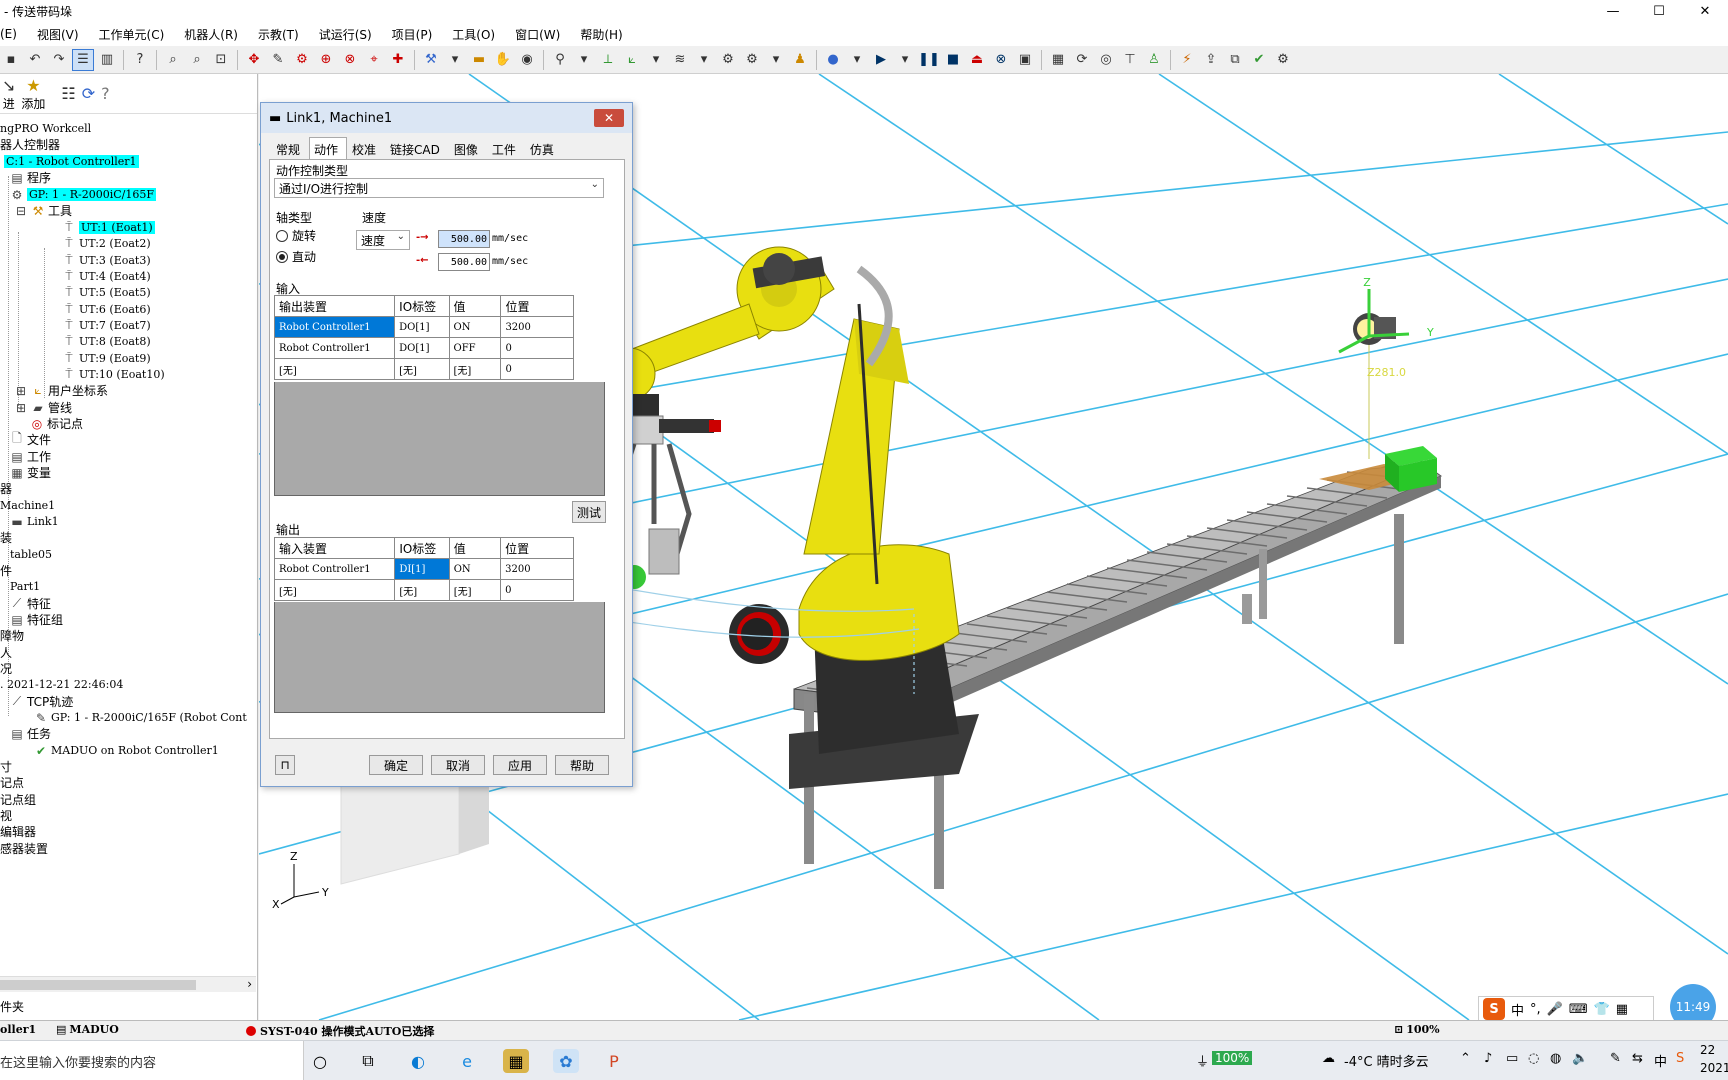 The width and height of the screenshot is (1728, 1080). Describe the element at coordinates (61, 684) in the screenshot. I see `tree-item-timestamp: . 2021-12-21 22:46:04` at that location.